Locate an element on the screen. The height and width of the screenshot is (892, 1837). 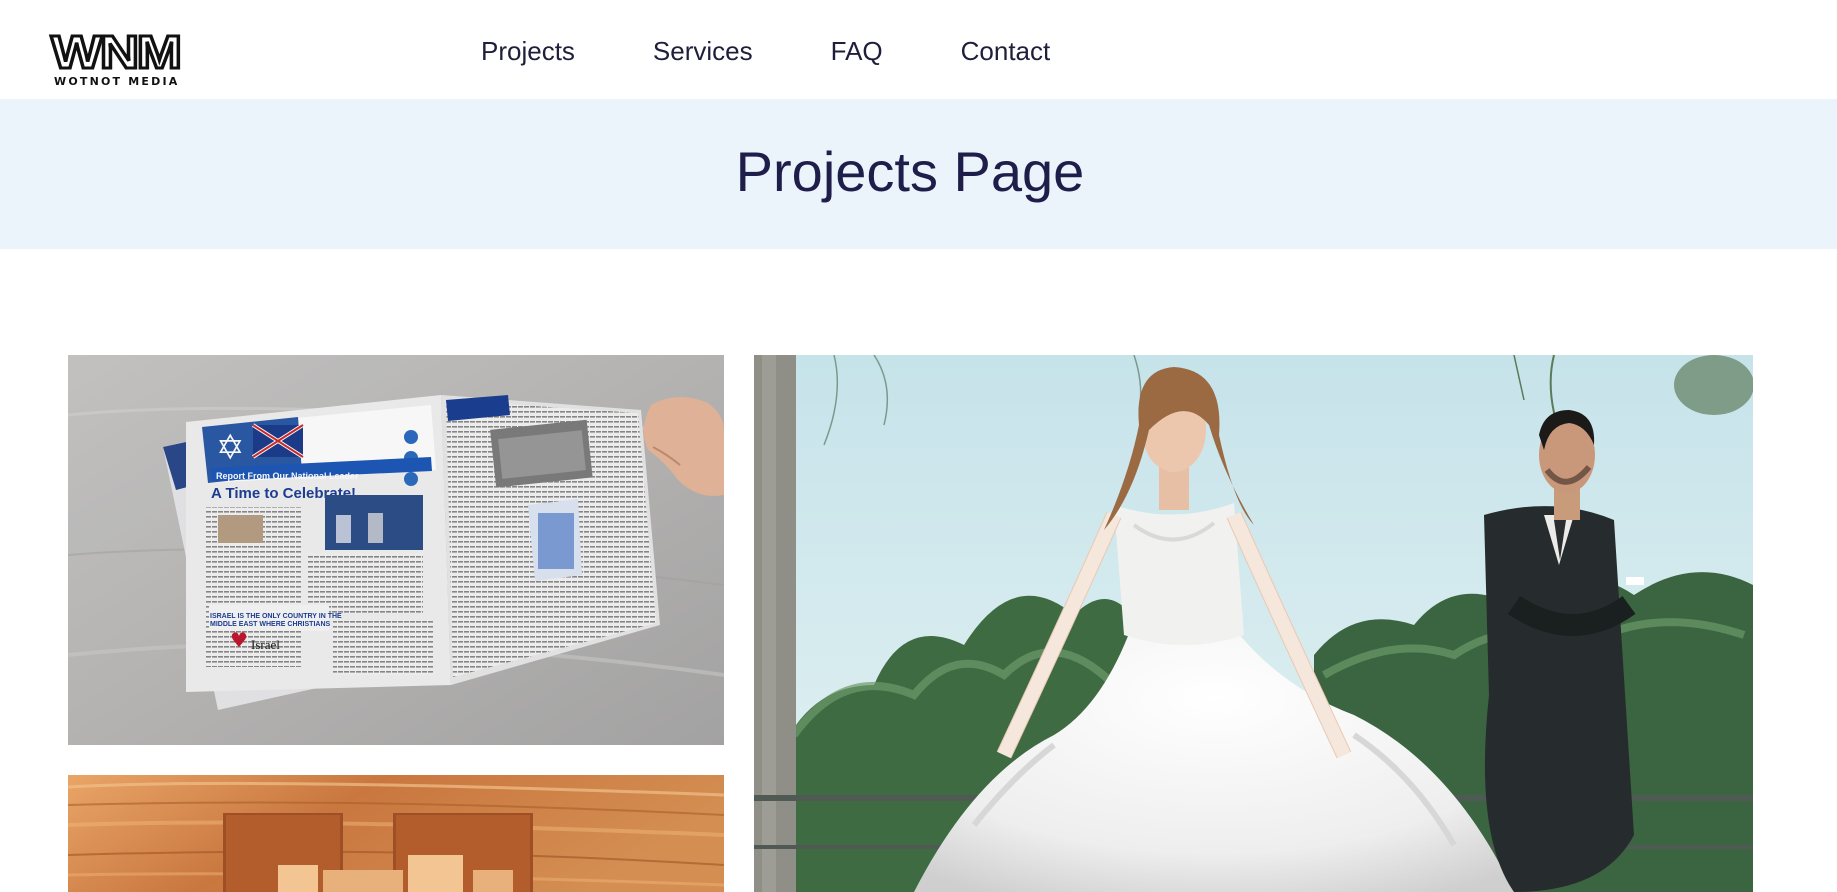
nav-link-services: Services is located at coordinates (703, 51).